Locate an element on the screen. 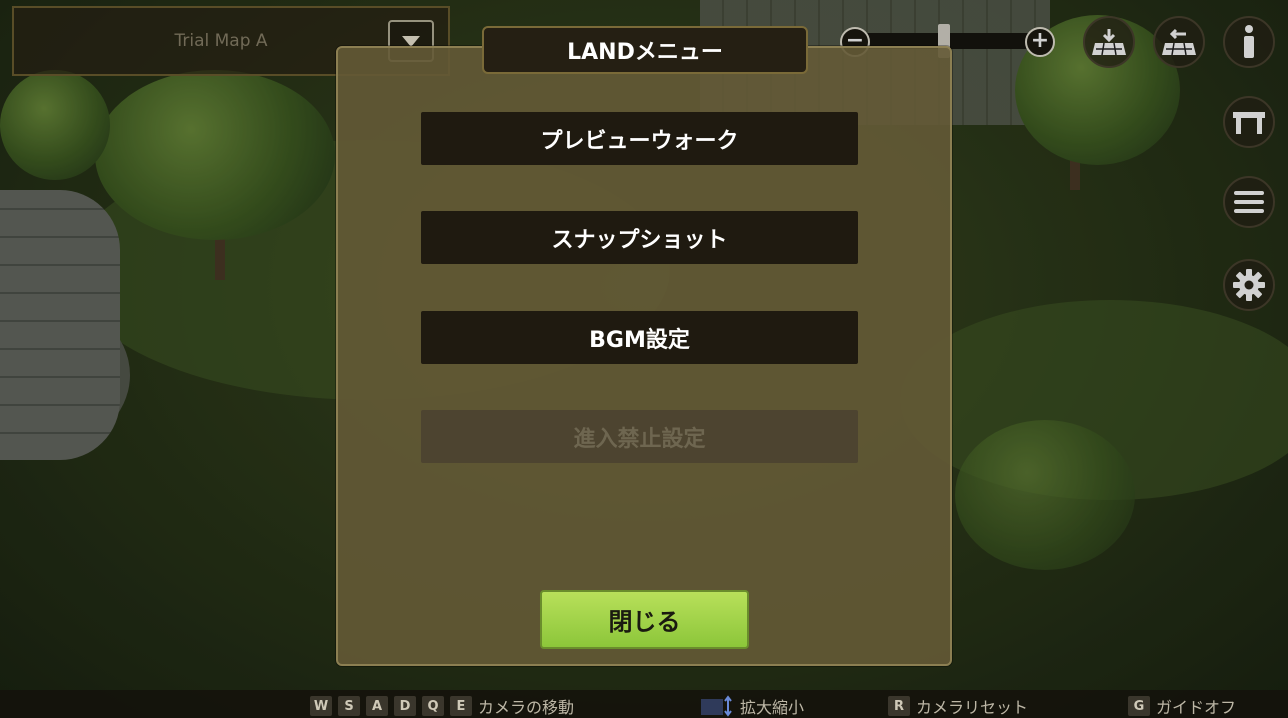  zoom-label: 拡大縮小 is located at coordinates (772, 707).